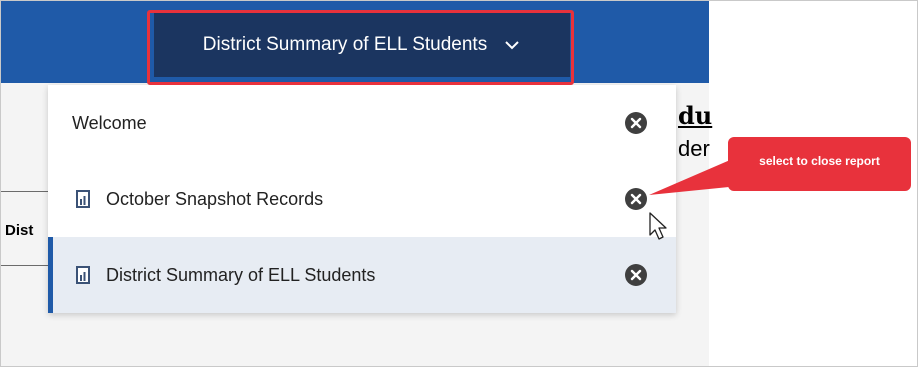  What do you see at coordinates (819, 161) in the screenshot?
I see `callout-text: select to close report` at bounding box center [819, 161].